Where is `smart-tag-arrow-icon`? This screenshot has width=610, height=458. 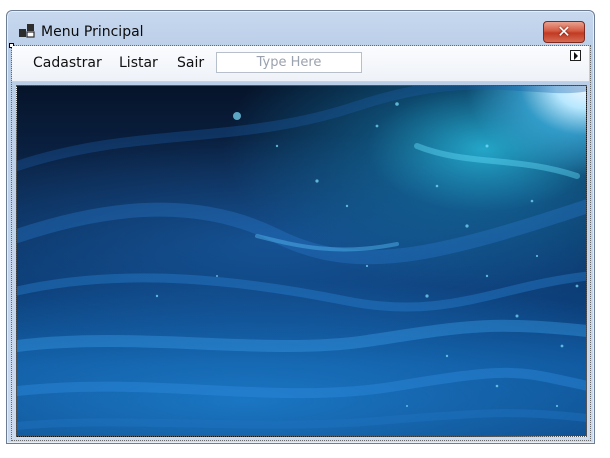
smart-tag-arrow-icon is located at coordinates (575, 55).